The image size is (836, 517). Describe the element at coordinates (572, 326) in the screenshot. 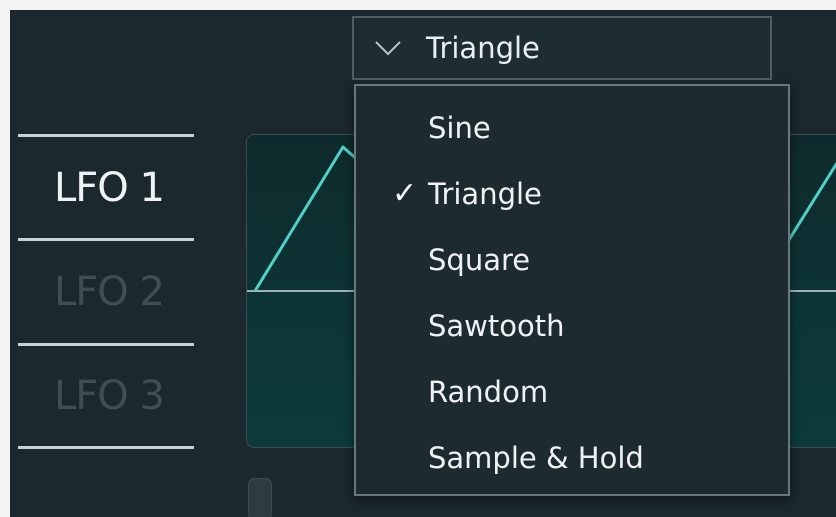

I see `menu-item-sawtooth: Sawtooth` at that location.